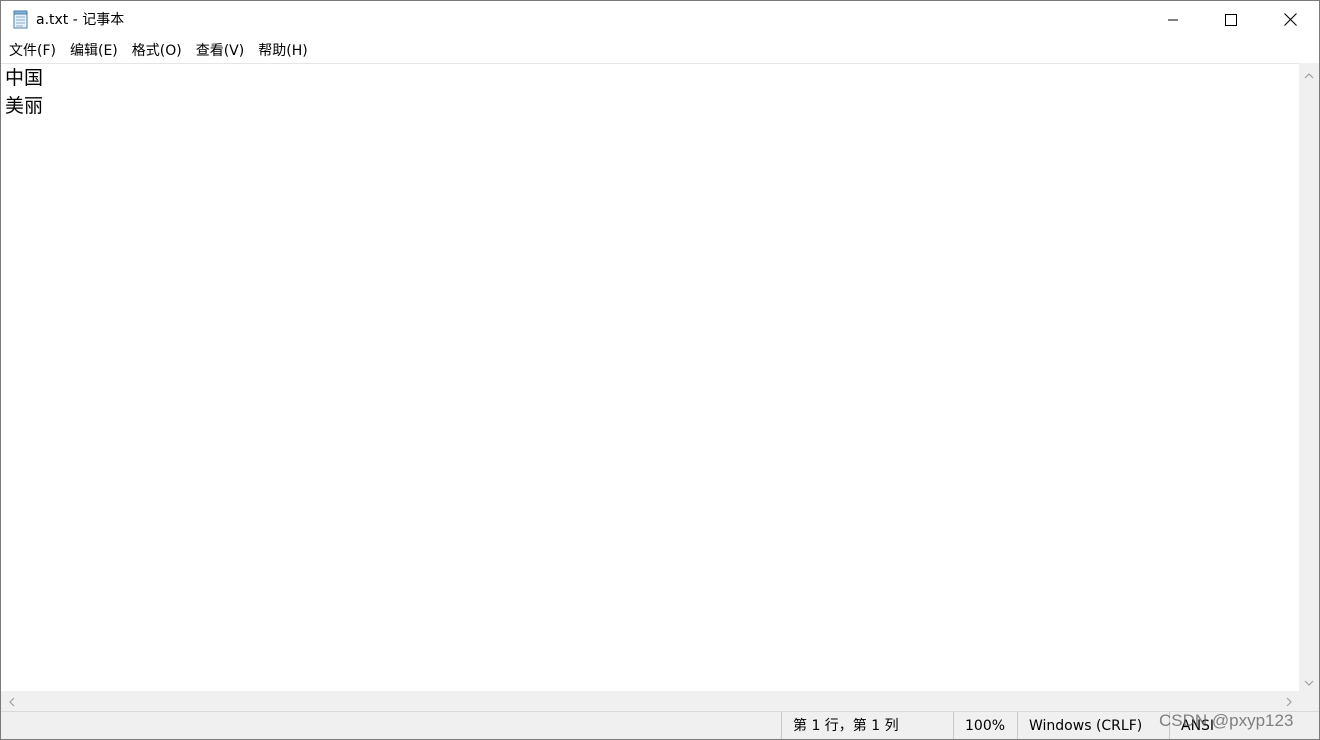 The image size is (1320, 740). Describe the element at coordinates (94, 51) in the screenshot. I see `menu-edit: 编辑(E)` at that location.